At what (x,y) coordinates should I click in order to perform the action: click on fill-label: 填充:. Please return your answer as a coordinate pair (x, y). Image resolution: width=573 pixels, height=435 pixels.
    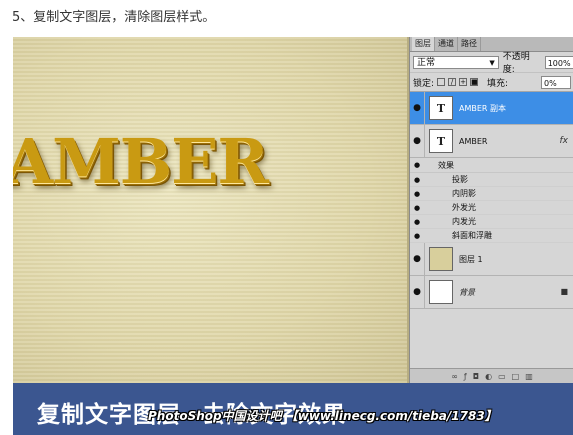
    Looking at the image, I should click on (498, 83).